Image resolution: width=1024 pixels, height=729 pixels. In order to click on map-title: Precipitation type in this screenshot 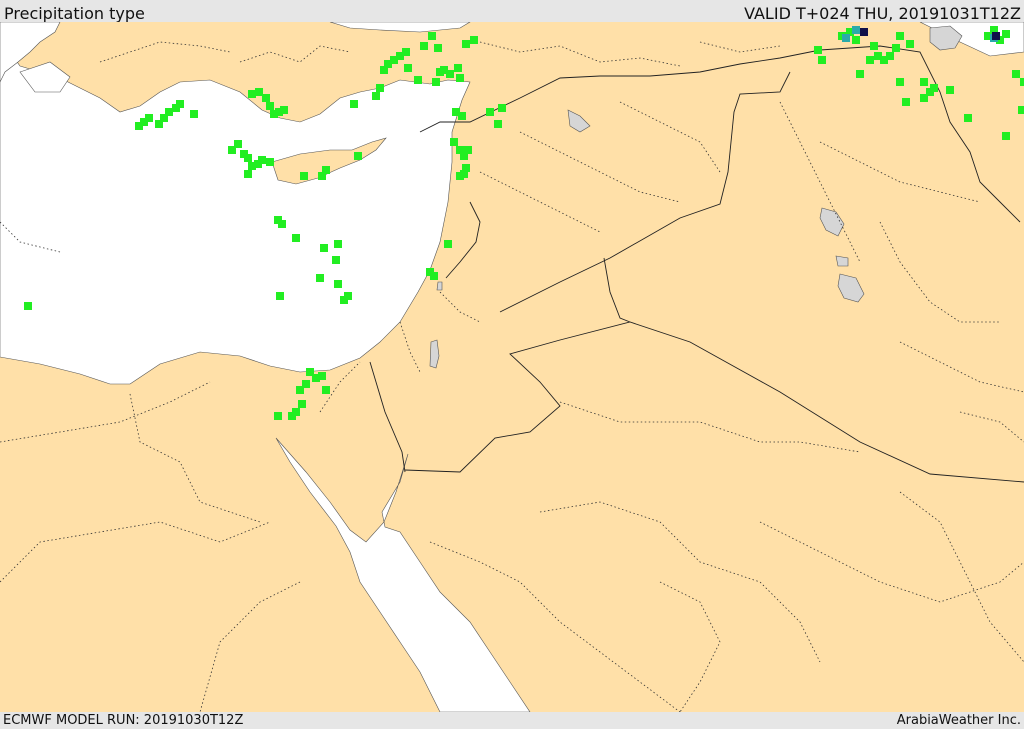, I will do `click(74, 13)`.